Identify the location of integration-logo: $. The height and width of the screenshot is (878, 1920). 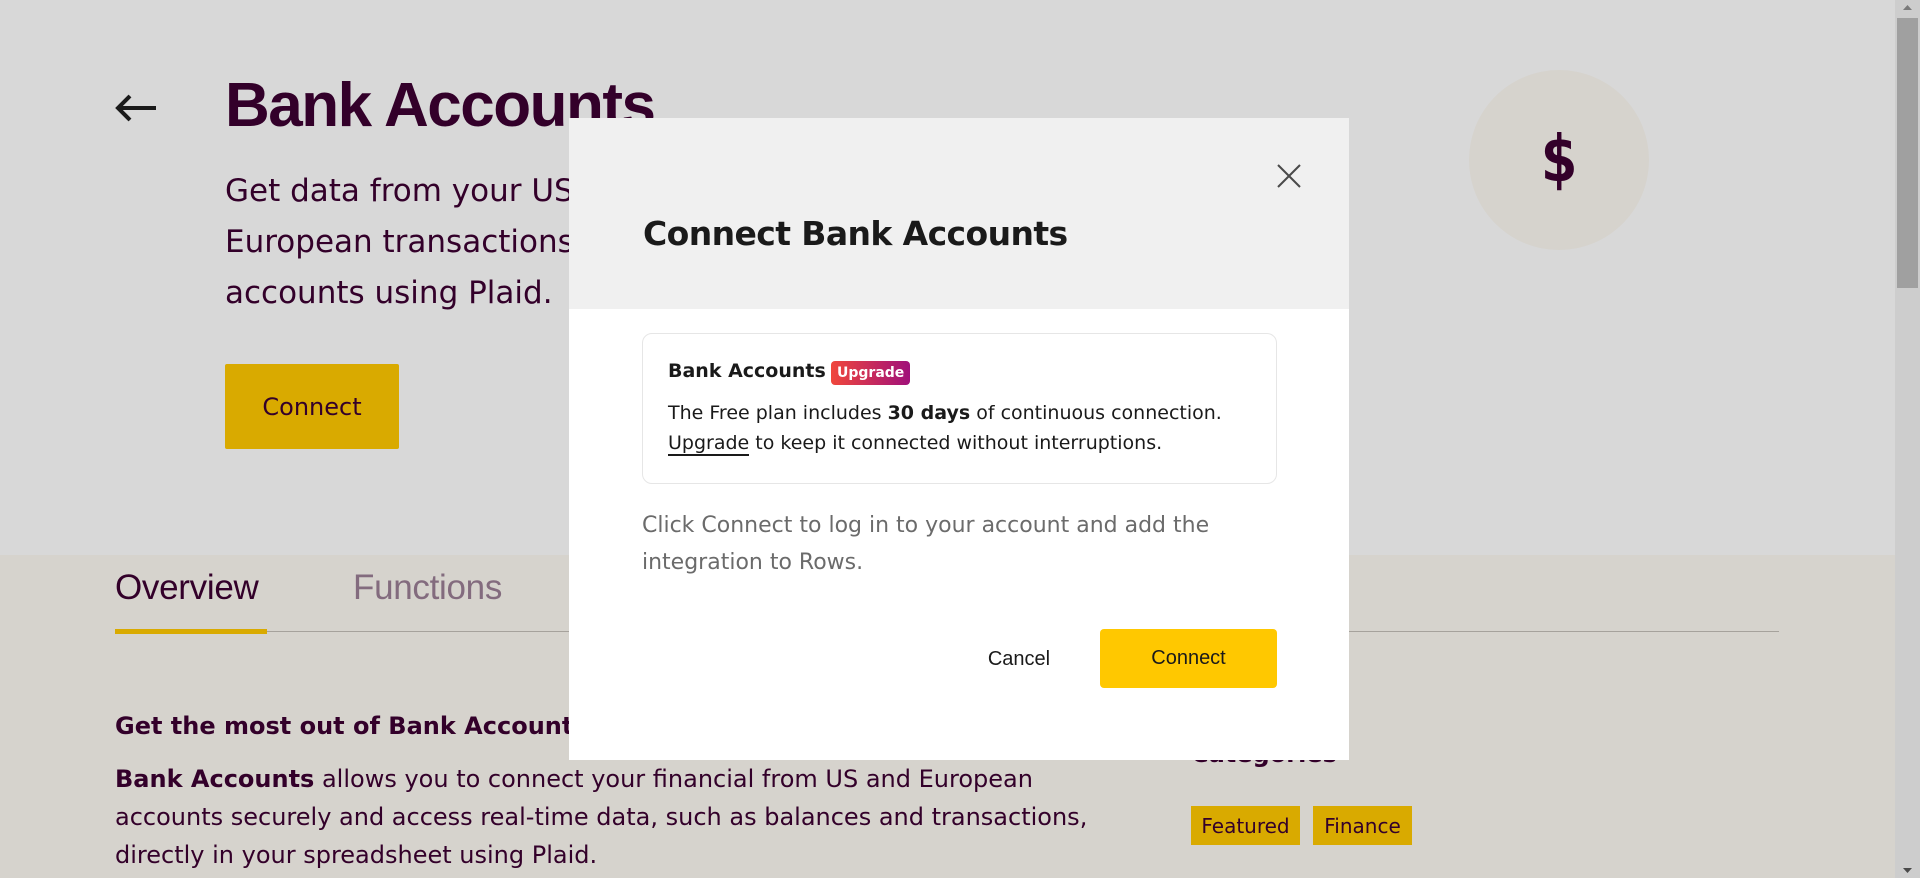
(1559, 160).